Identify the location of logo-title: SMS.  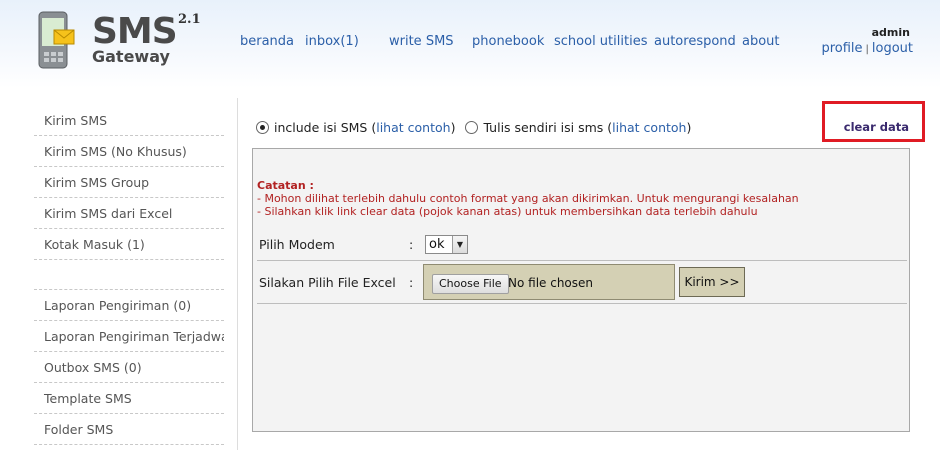
(135, 31).